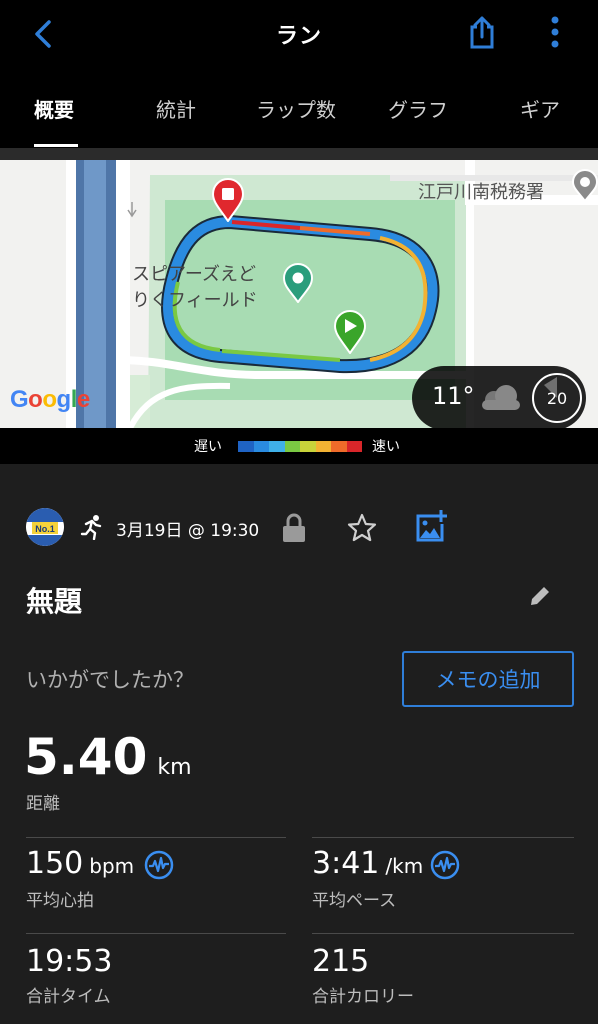  I want to click on add-photo-icon, so click(431, 526).